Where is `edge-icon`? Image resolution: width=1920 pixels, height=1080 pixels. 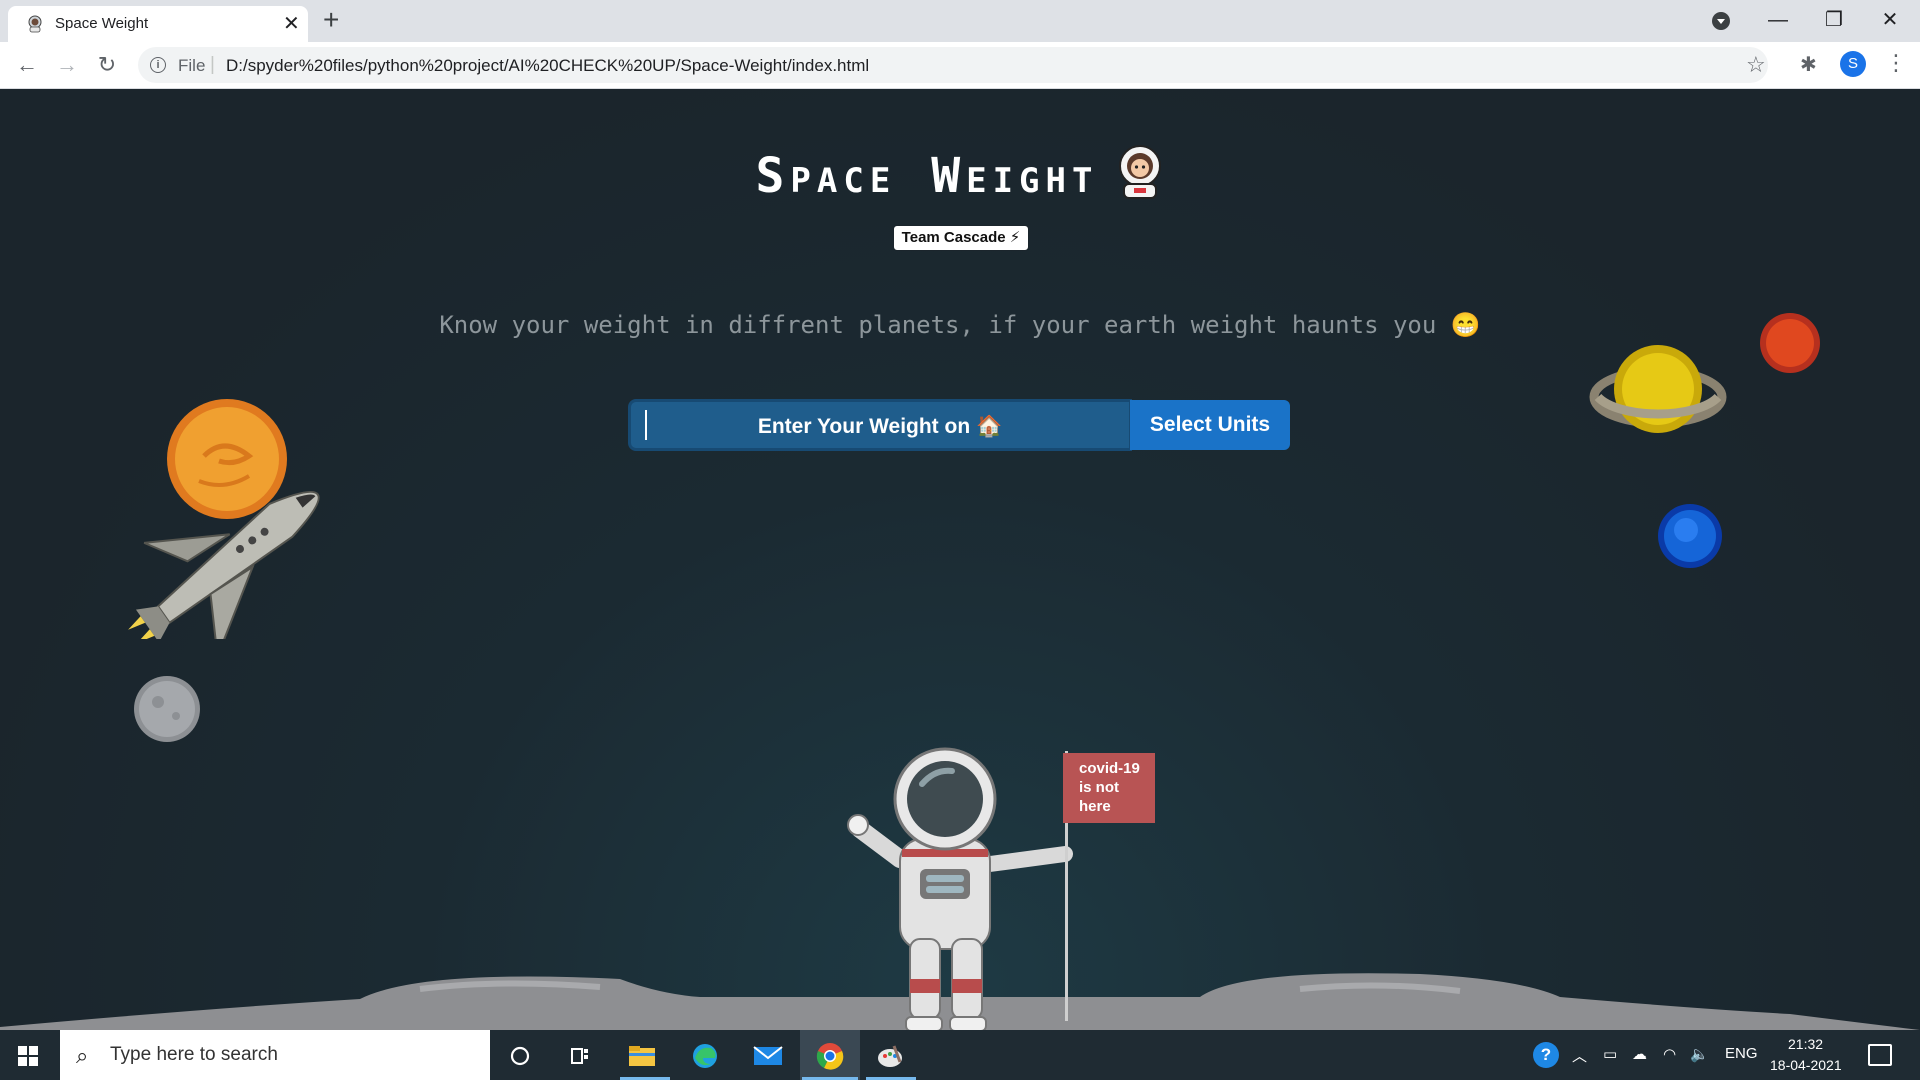
edge-icon is located at coordinates (705, 1055).